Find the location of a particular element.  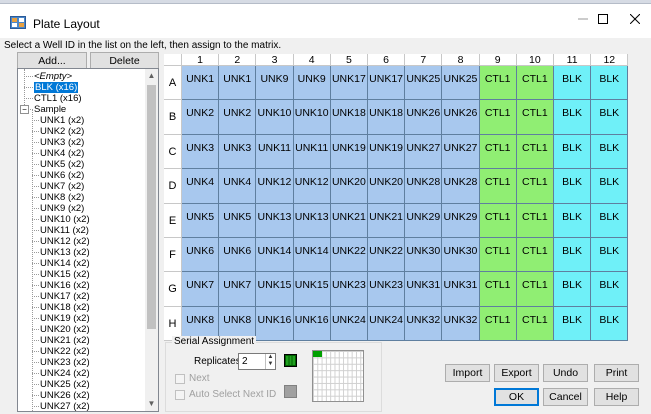

stepper-arrows-icon: ▲ ▼ is located at coordinates (270, 361).